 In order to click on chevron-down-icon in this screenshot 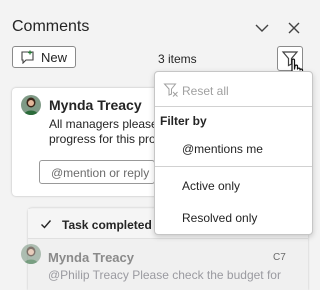, I will do `click(262, 28)`.